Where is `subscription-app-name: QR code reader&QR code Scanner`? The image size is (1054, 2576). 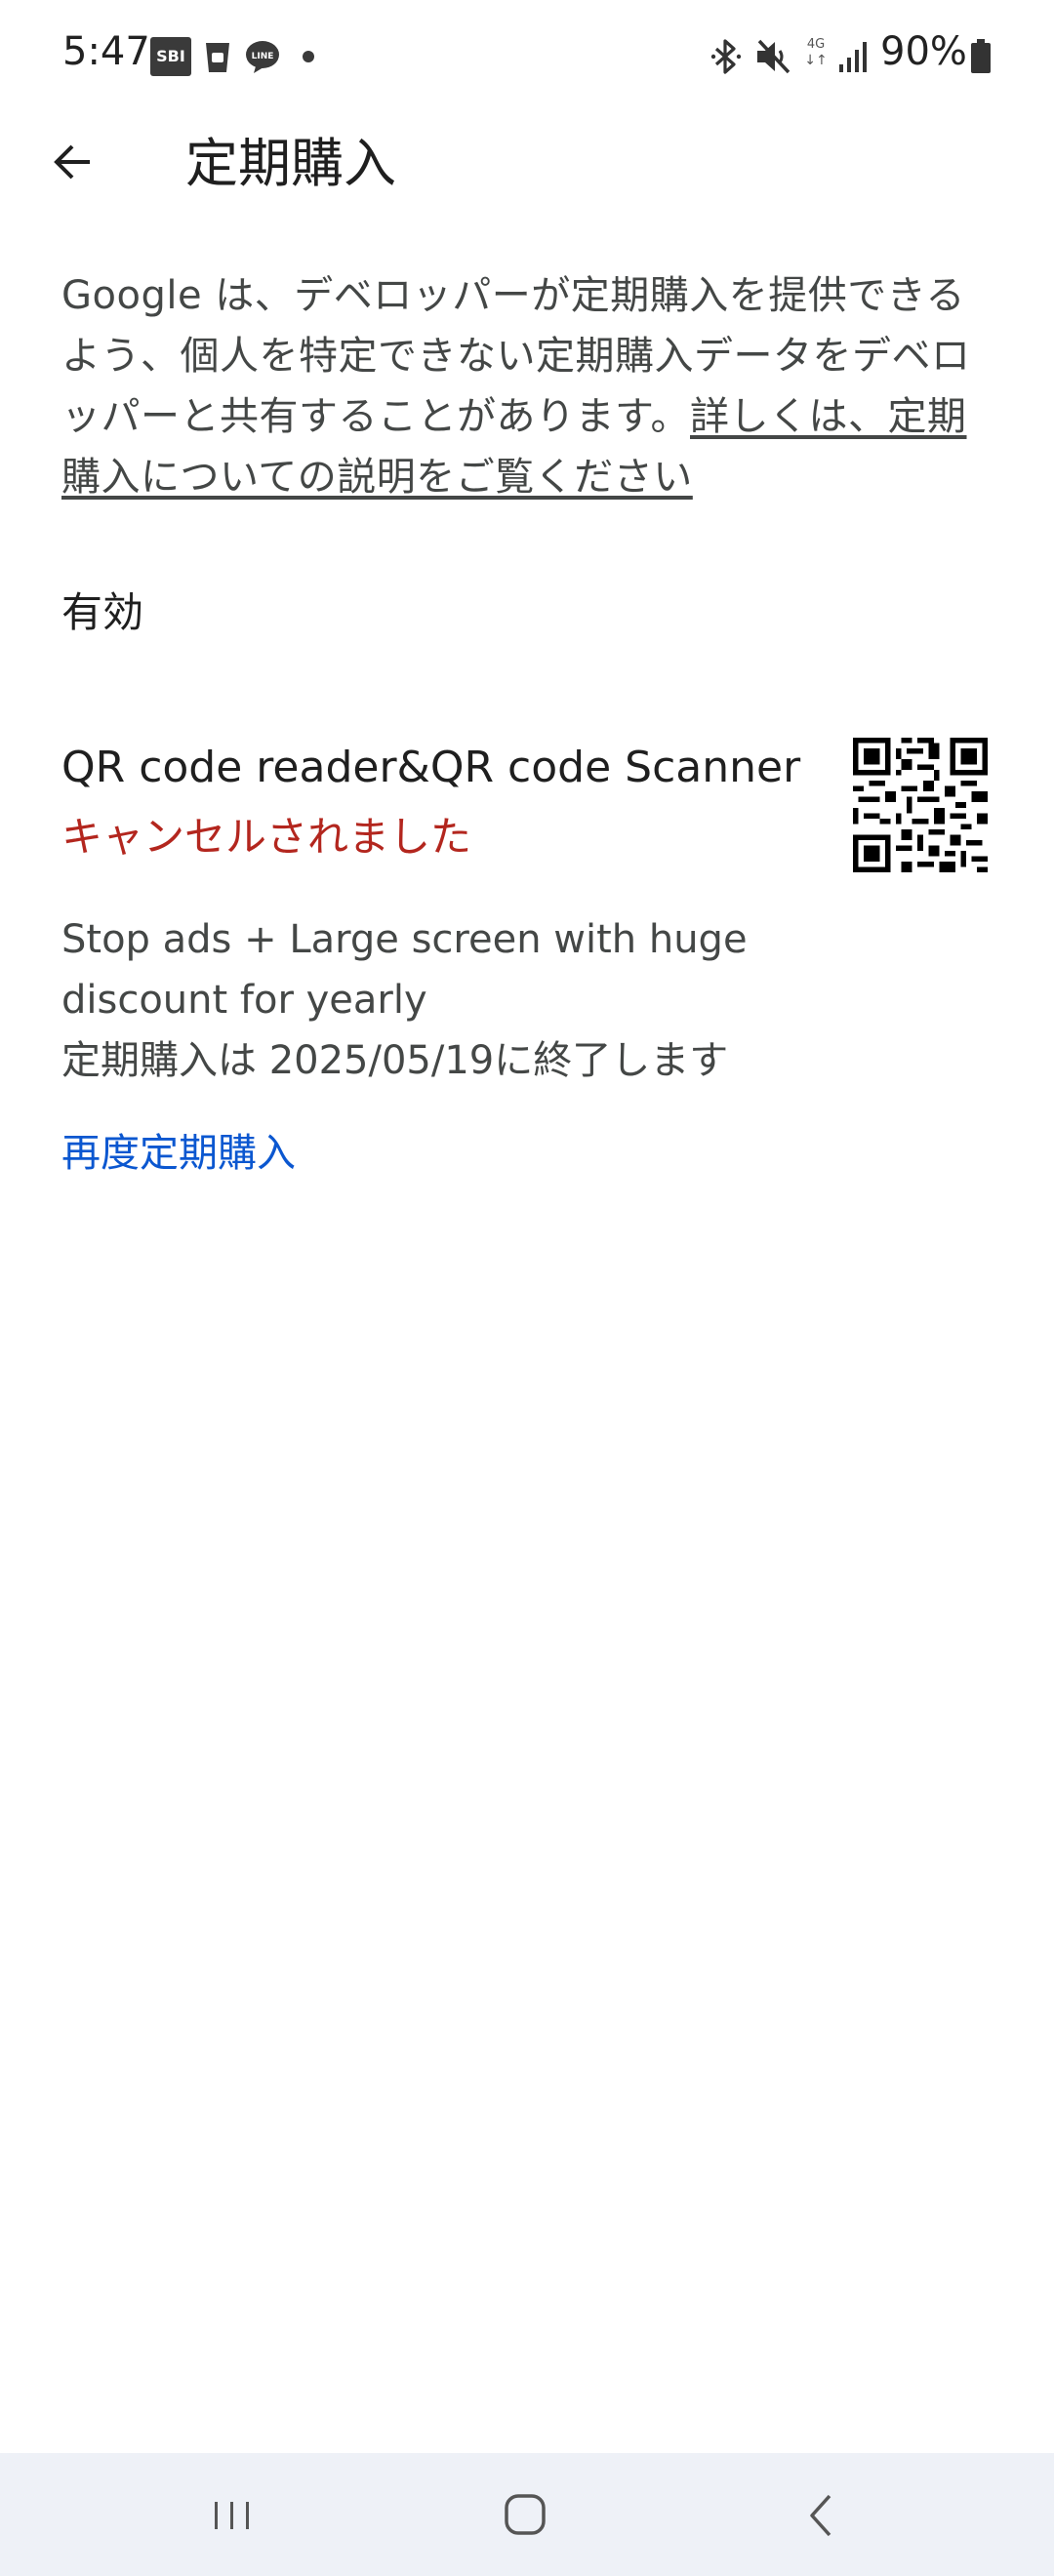
subscription-app-name: QR code reader&QR code Scanner is located at coordinates (430, 768).